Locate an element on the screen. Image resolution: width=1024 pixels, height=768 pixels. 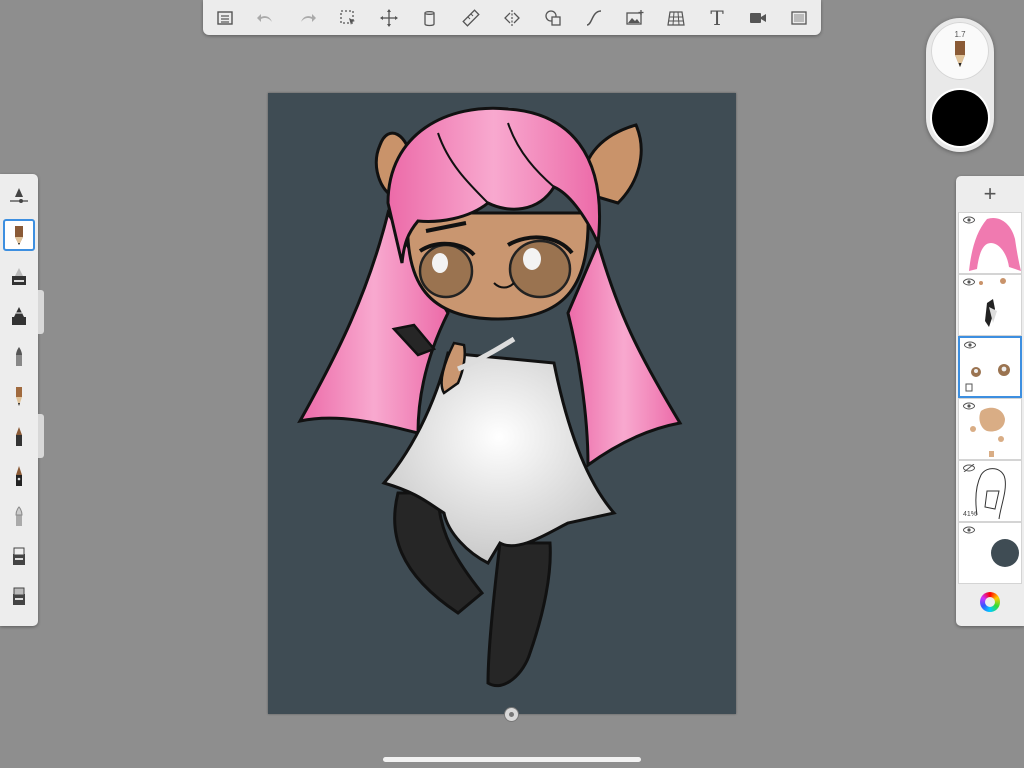
brush-size-control: 1.7 is located at coordinates (960, 51).